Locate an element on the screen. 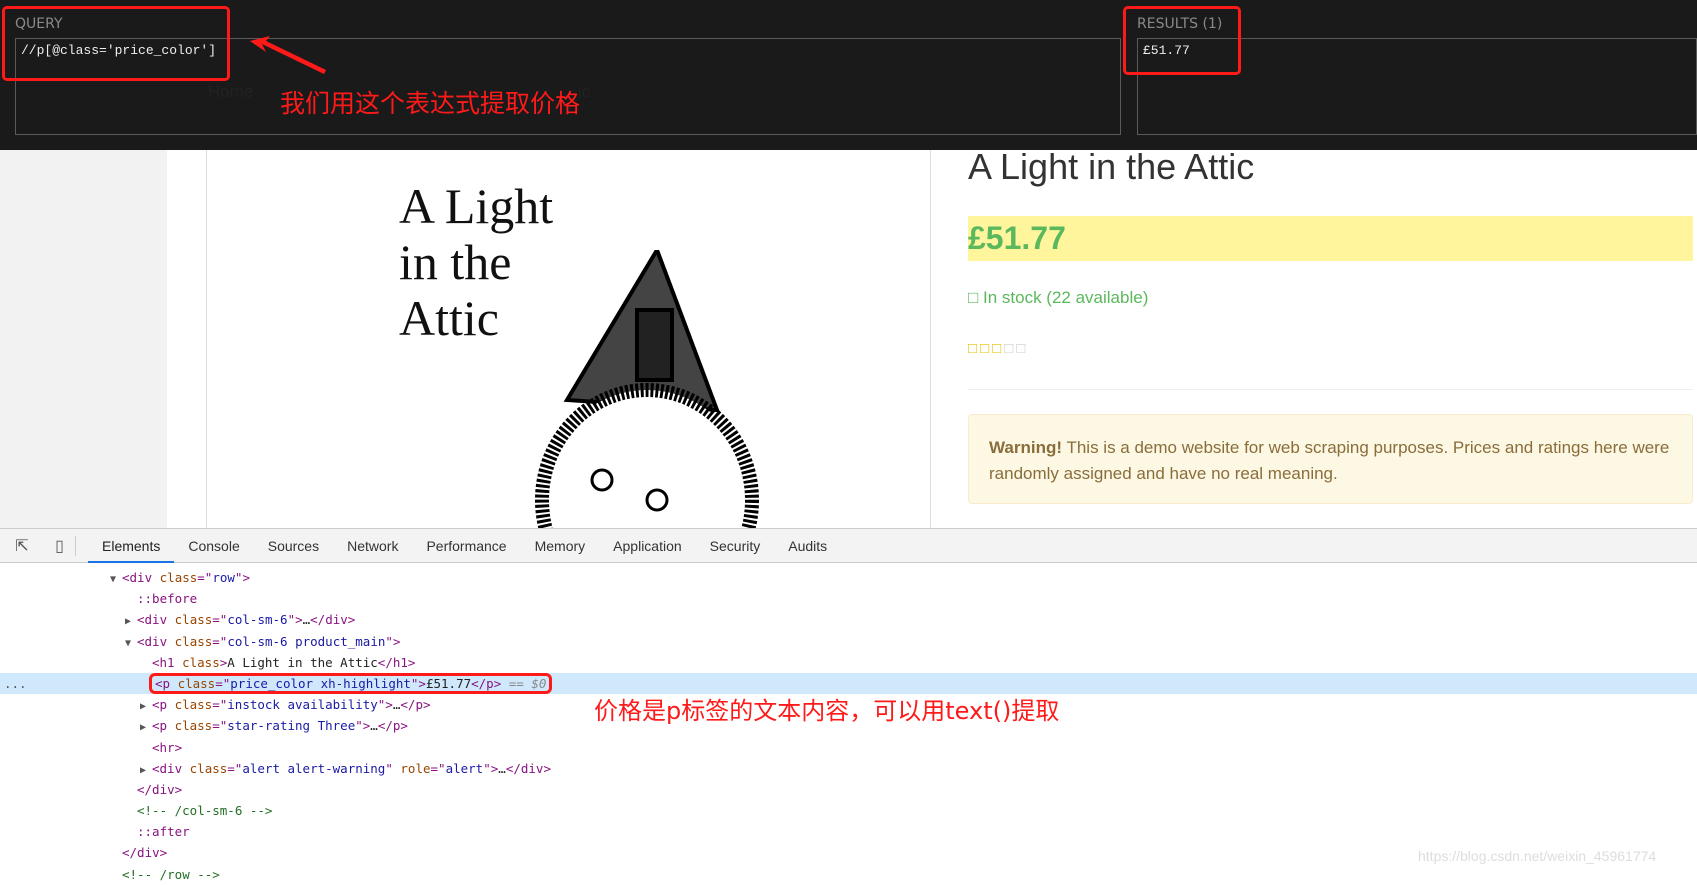 This screenshot has height=885, width=1697. tab-security: Security is located at coordinates (735, 546).